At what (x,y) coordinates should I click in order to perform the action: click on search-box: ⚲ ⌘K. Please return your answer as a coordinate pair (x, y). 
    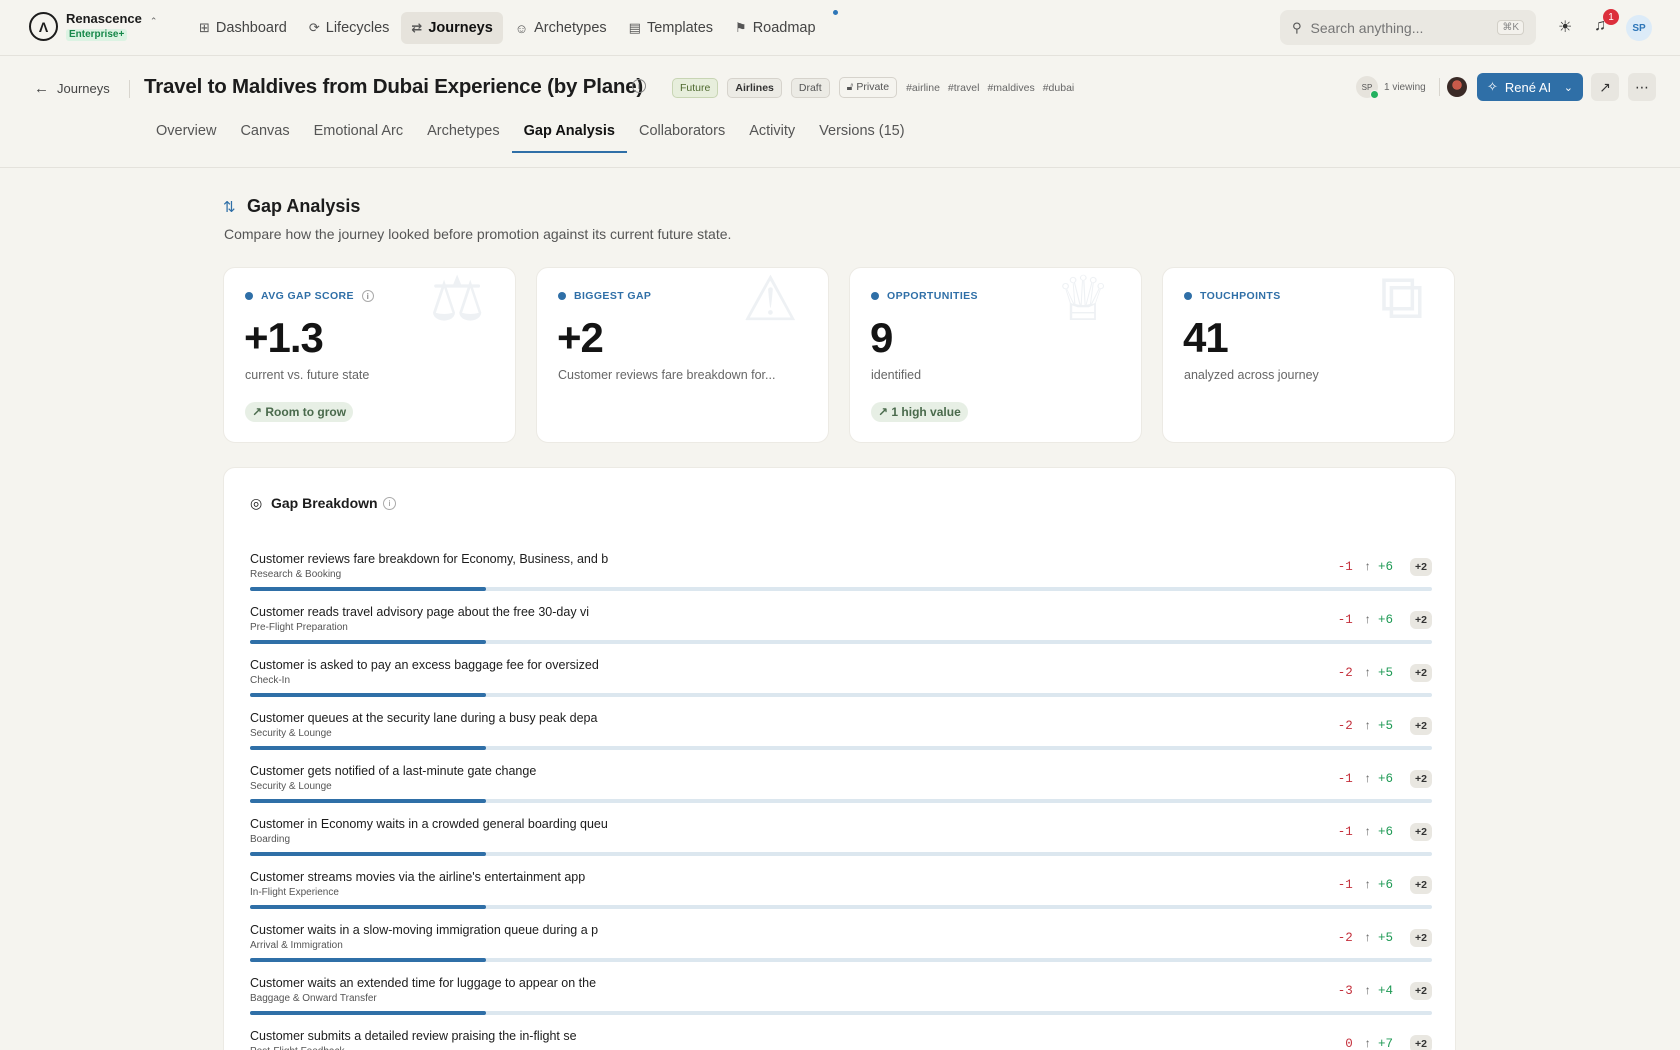
    Looking at the image, I should click on (1408, 27).